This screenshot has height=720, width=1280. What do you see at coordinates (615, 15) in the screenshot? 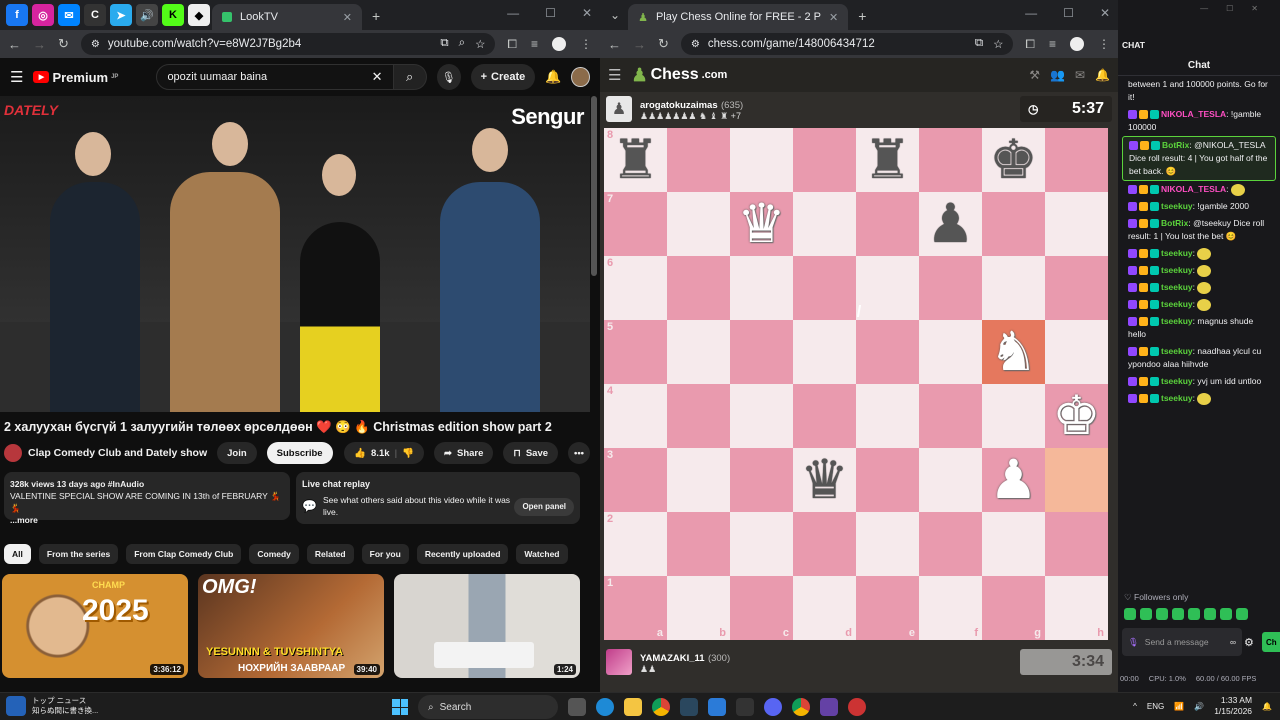
I see `tab-search-icon: ⌄` at bounding box center [615, 15].